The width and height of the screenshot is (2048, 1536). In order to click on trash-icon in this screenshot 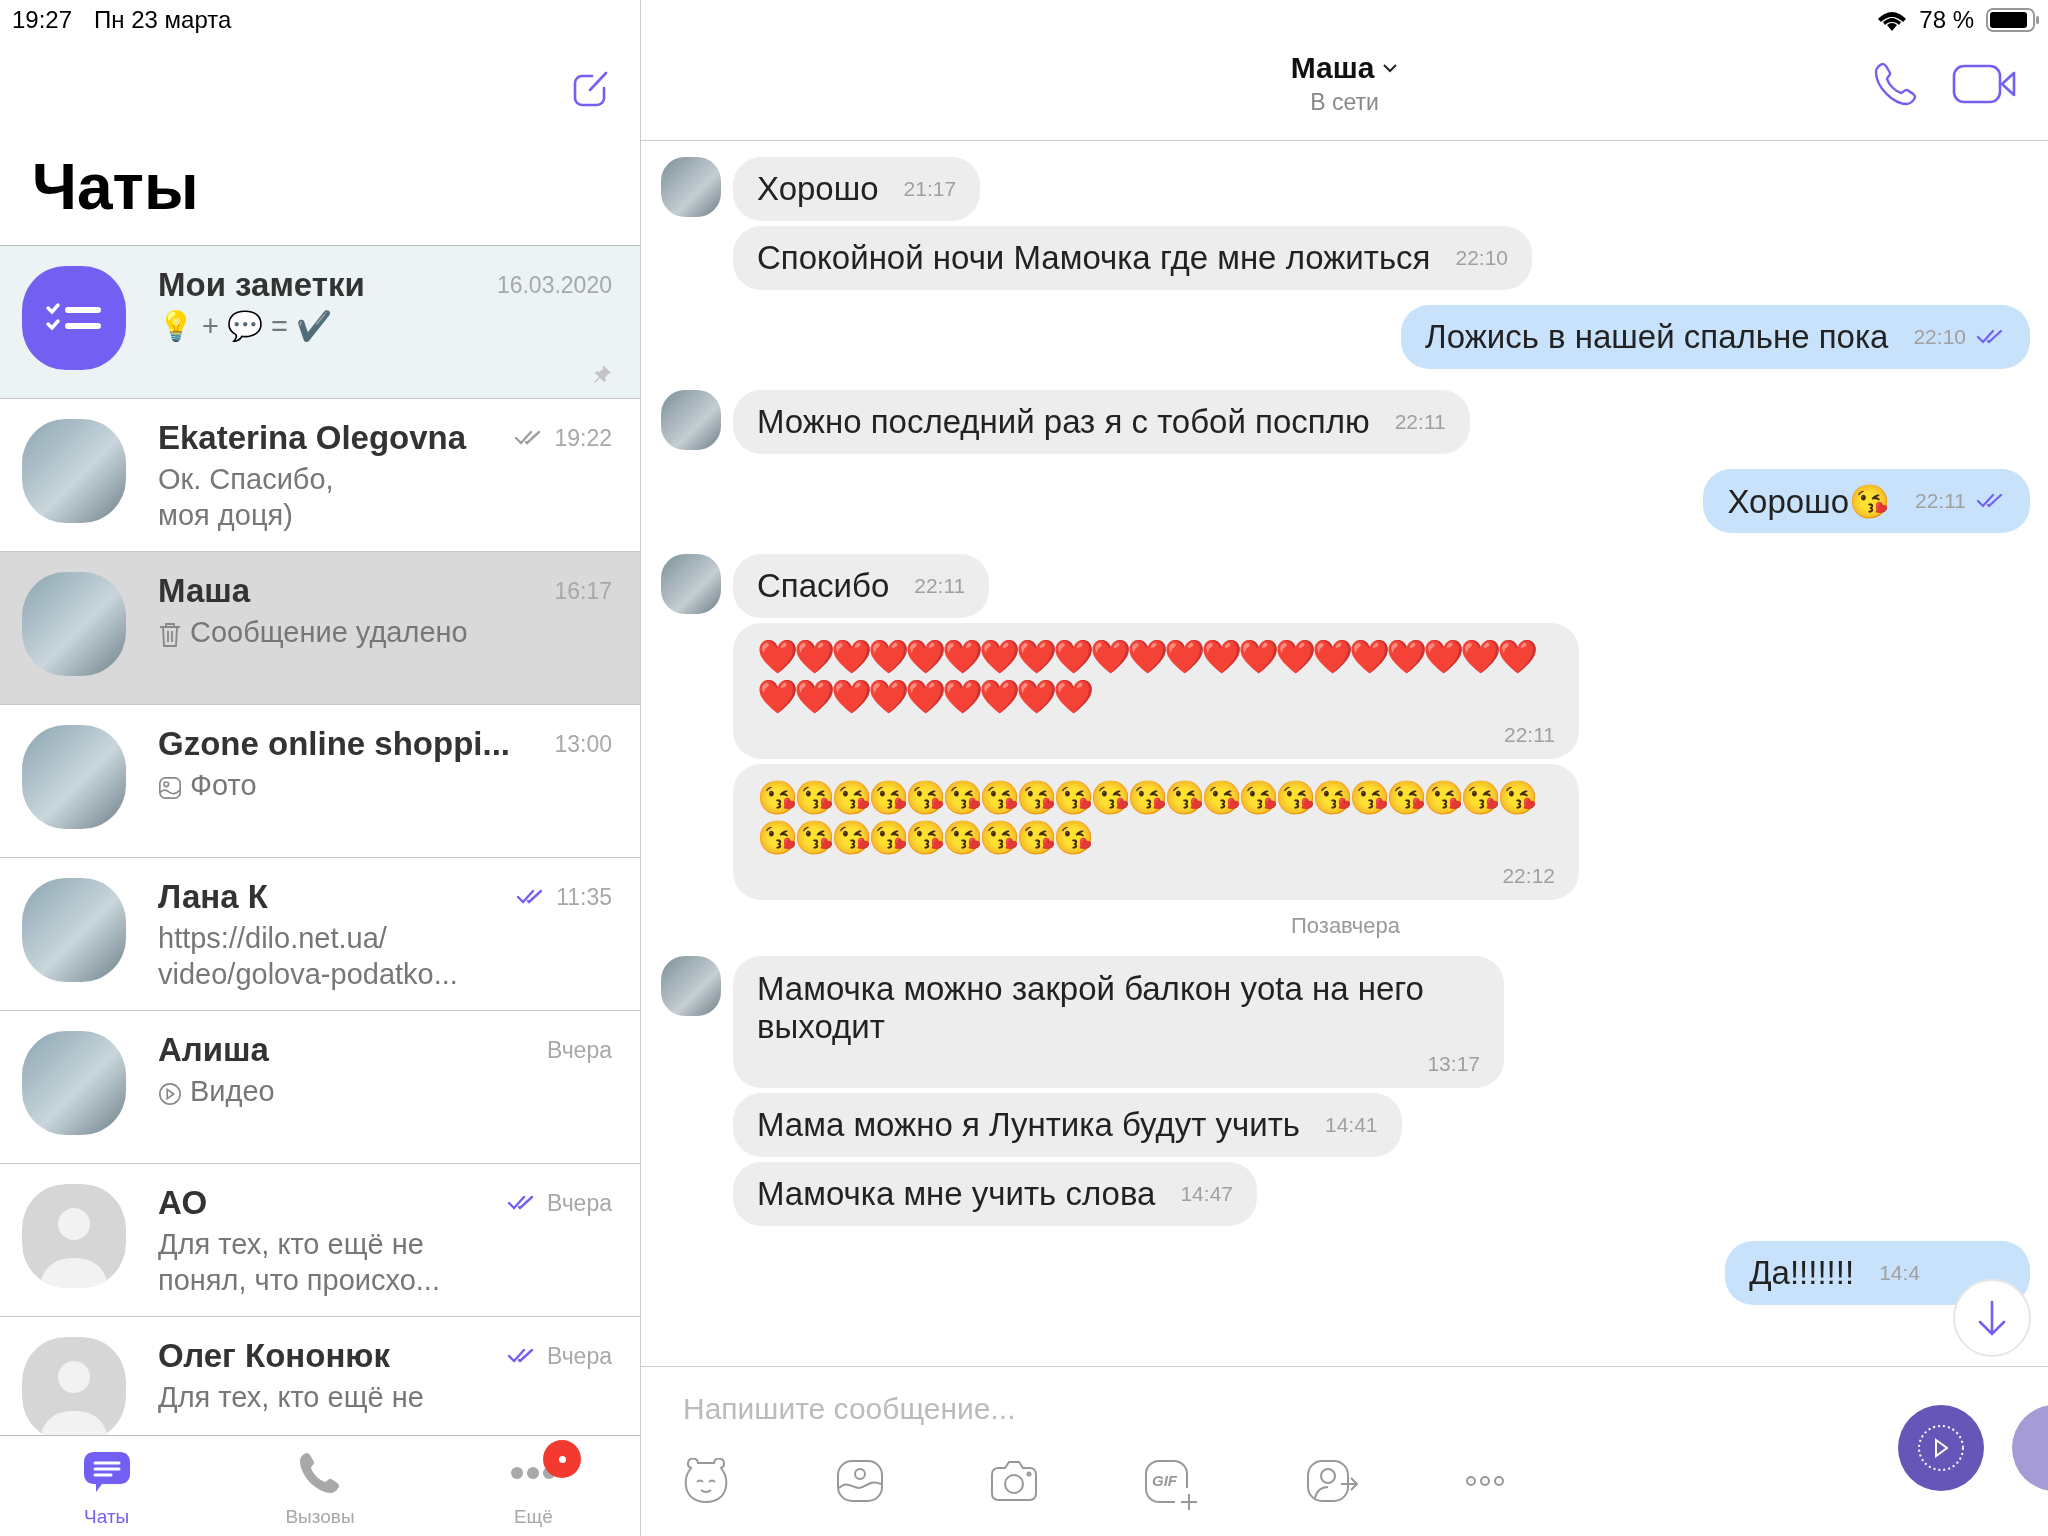, I will do `click(170, 635)`.